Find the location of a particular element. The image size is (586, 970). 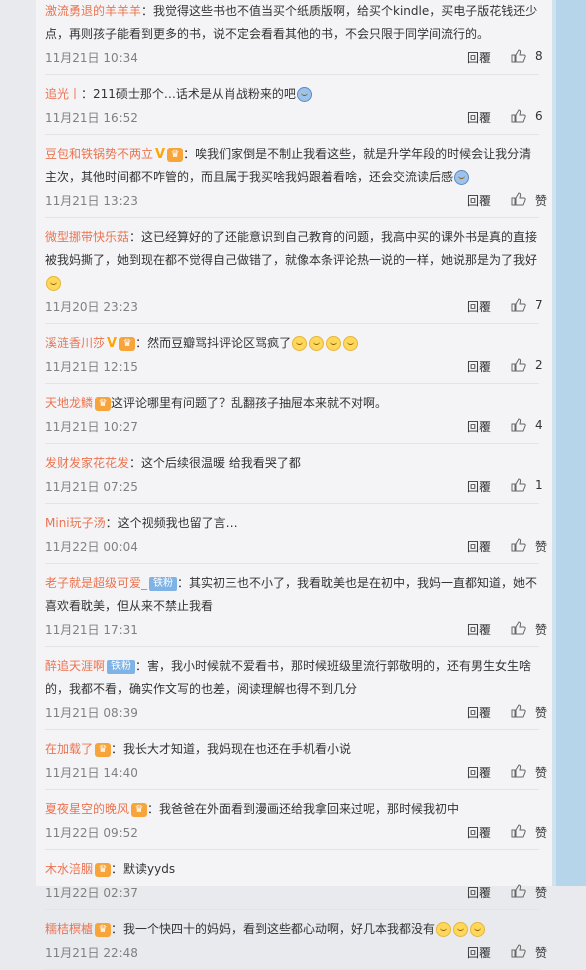

comment-username: 豆包和铁锅势不两立 is located at coordinates (99, 154).